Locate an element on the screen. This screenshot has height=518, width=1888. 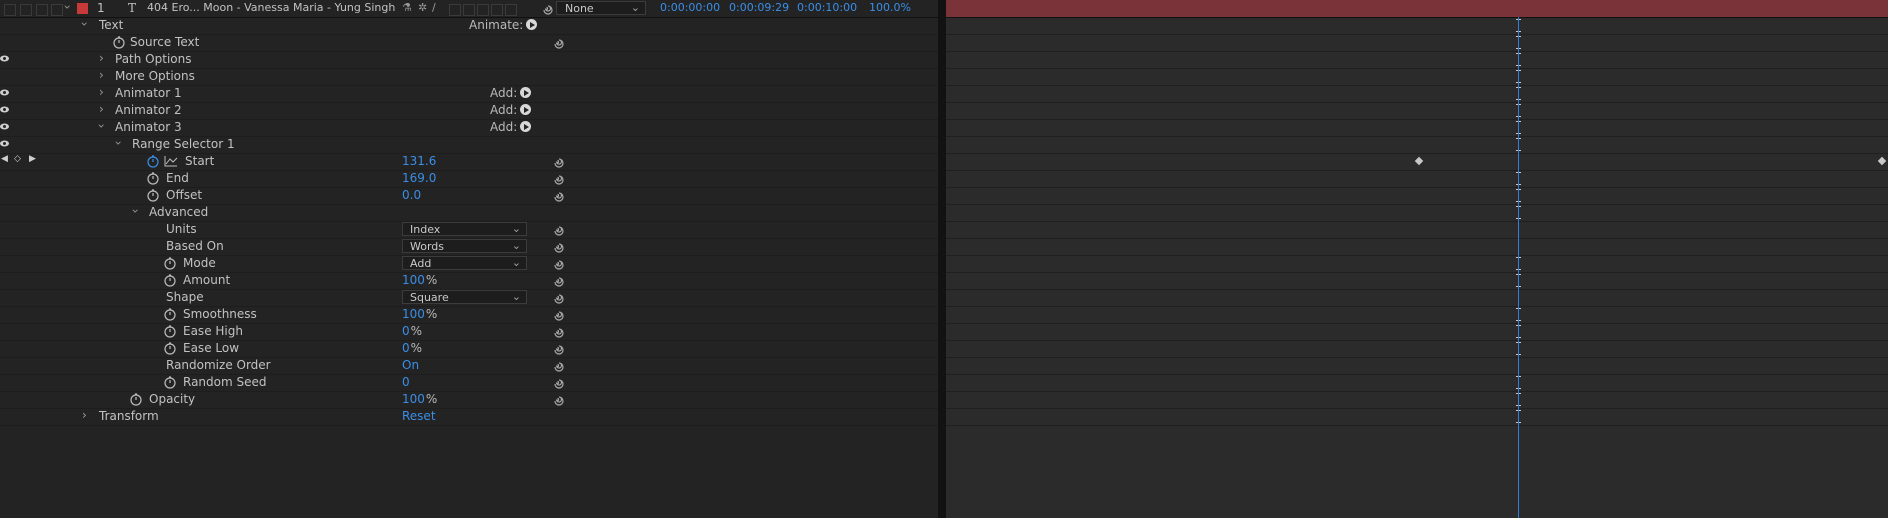
text-expand-chevron-icon: › is located at coordinates (84, 24).